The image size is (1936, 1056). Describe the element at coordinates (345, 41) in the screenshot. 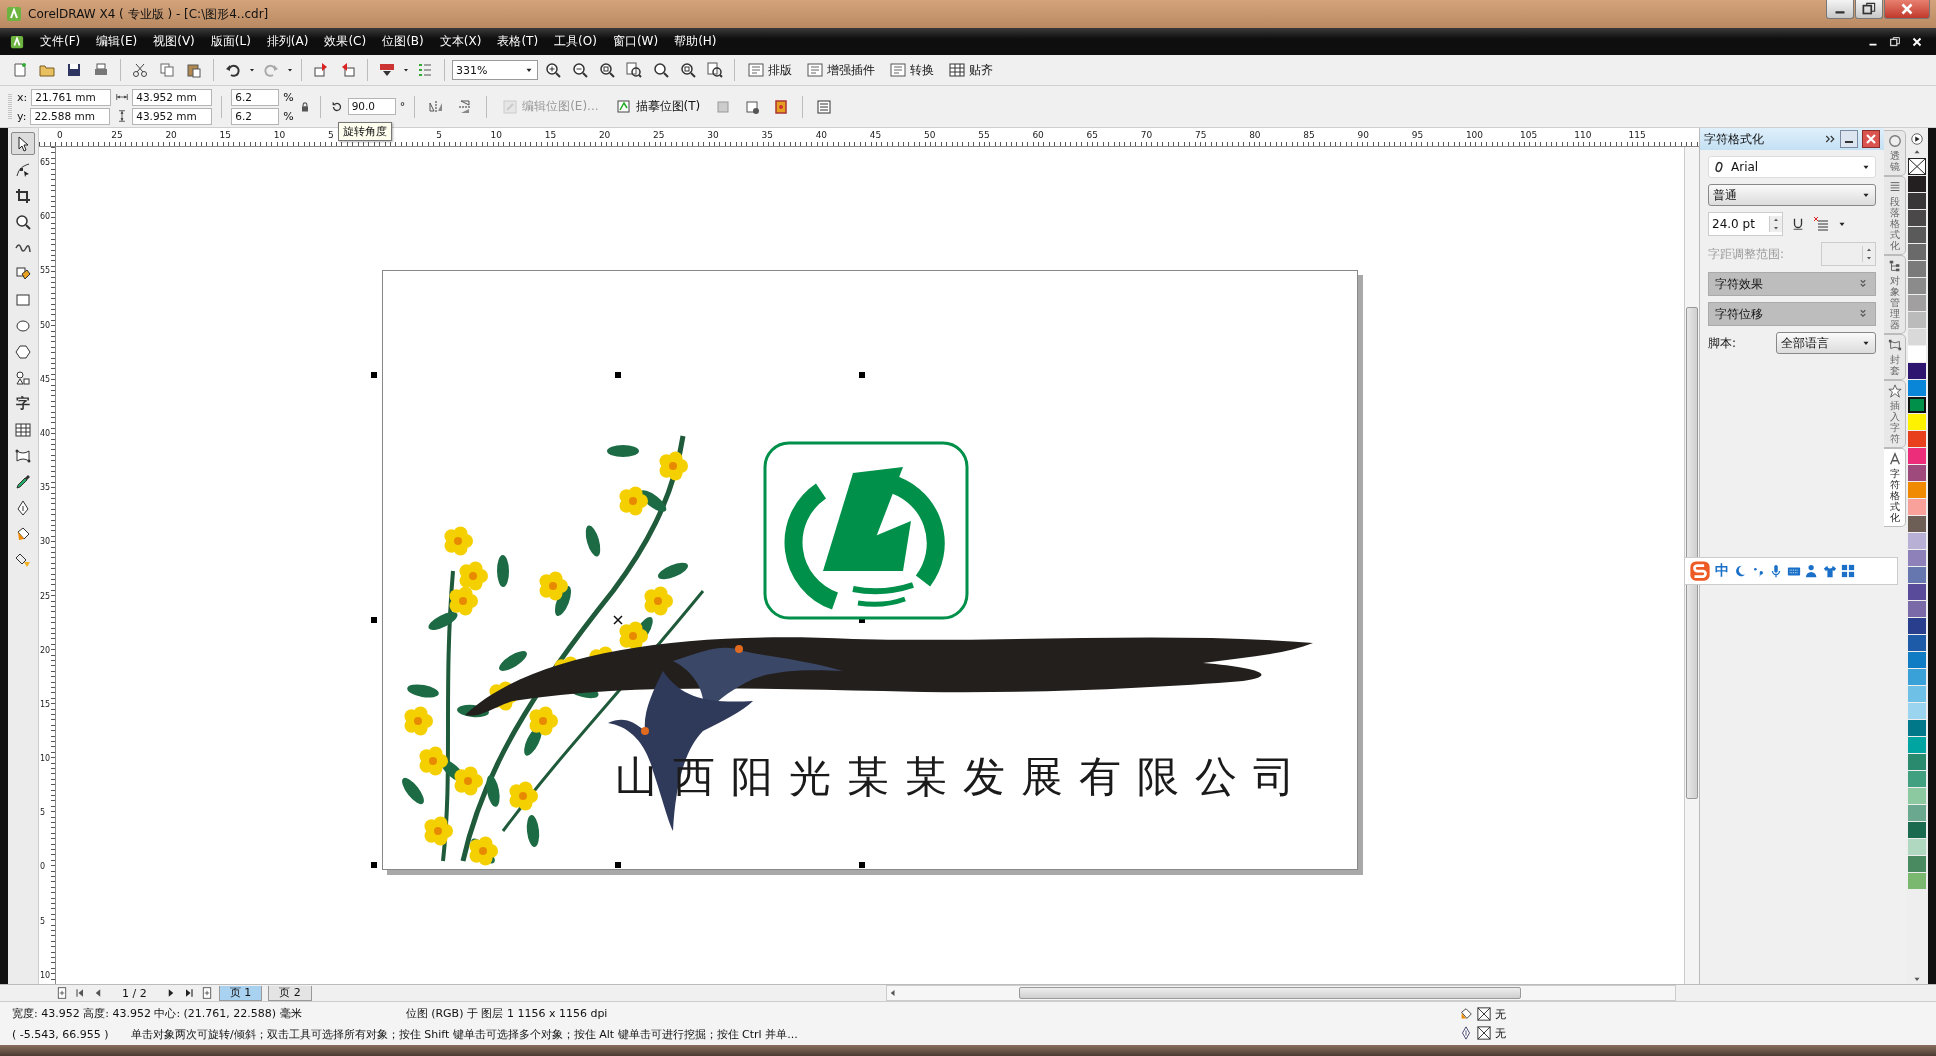

I see `menu-item: 效果(C)` at that location.